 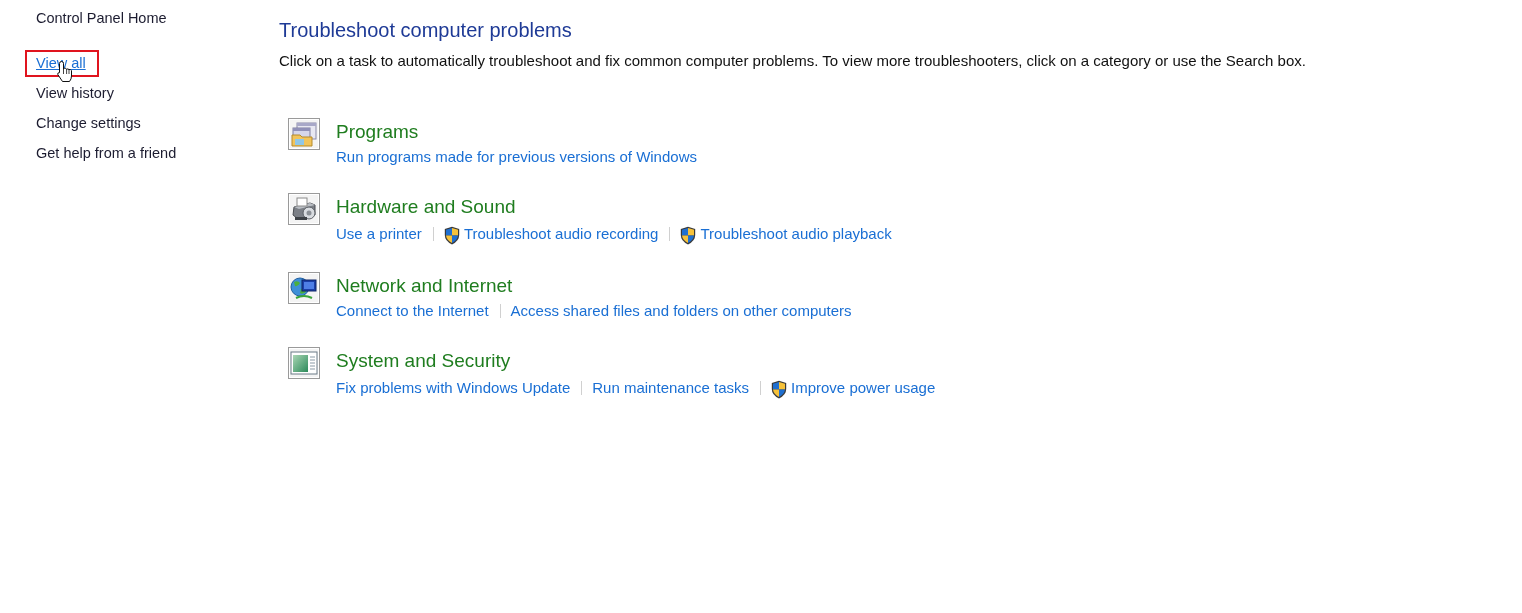 I want to click on sidebar-link: View history, so click(x=75, y=93).